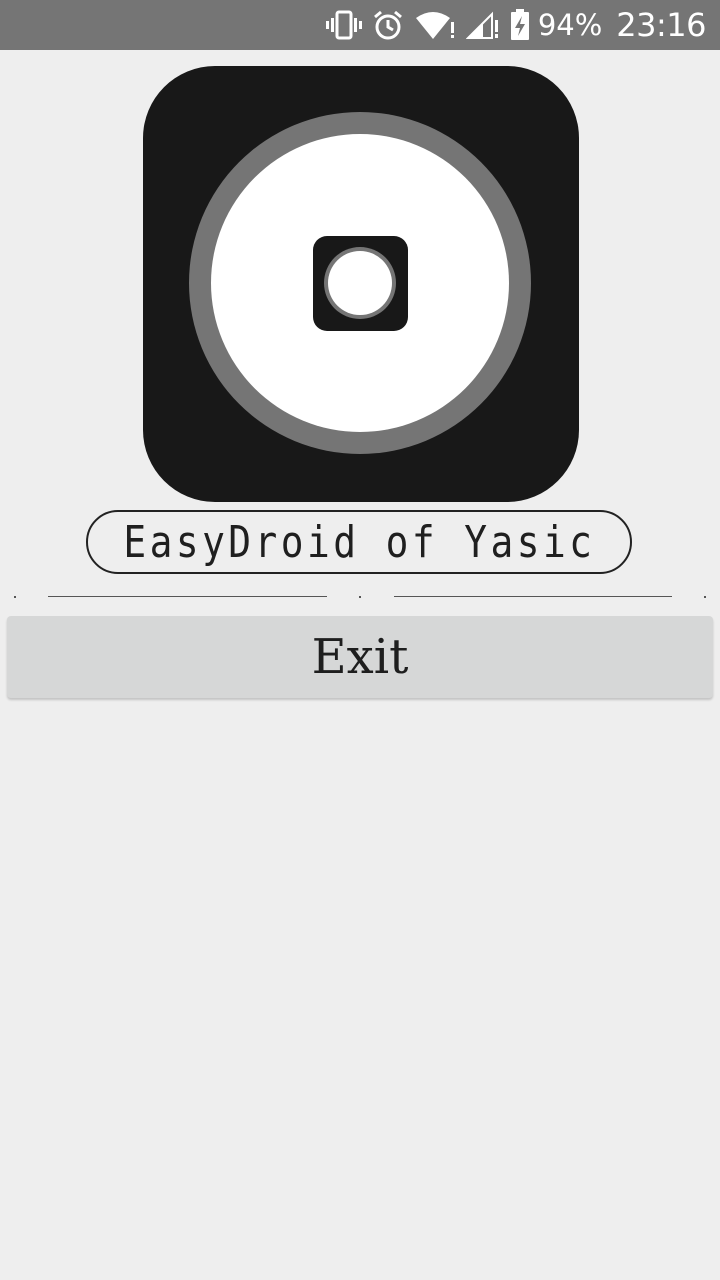  I want to click on vibrate-icon, so click(343, 25).